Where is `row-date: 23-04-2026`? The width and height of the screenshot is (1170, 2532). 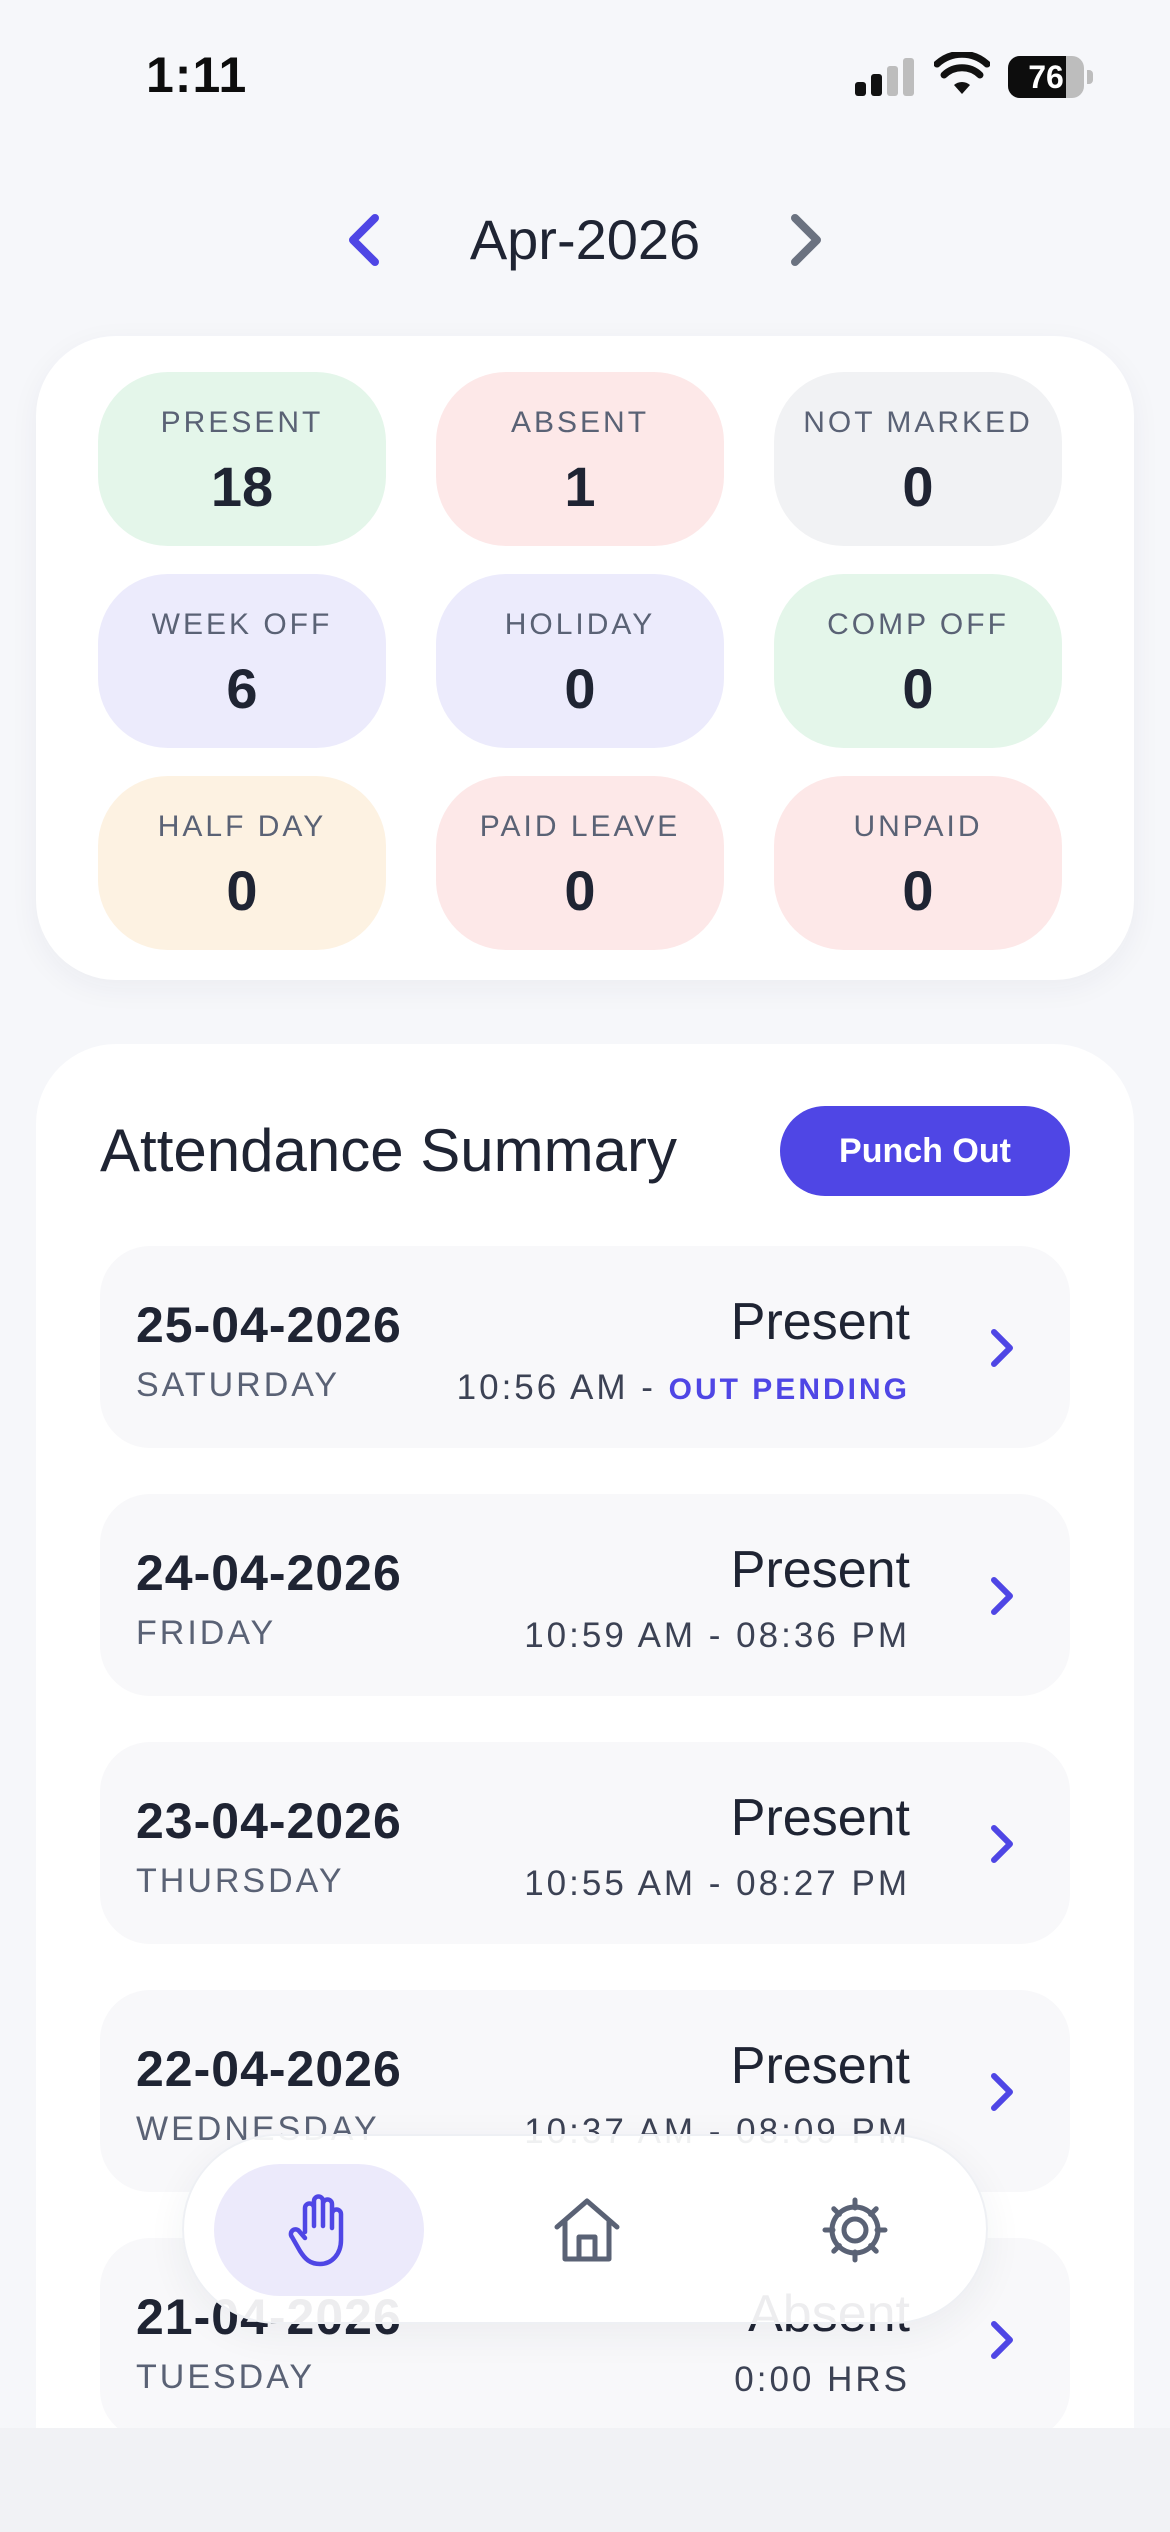
row-date: 23-04-2026 is located at coordinates (269, 1821).